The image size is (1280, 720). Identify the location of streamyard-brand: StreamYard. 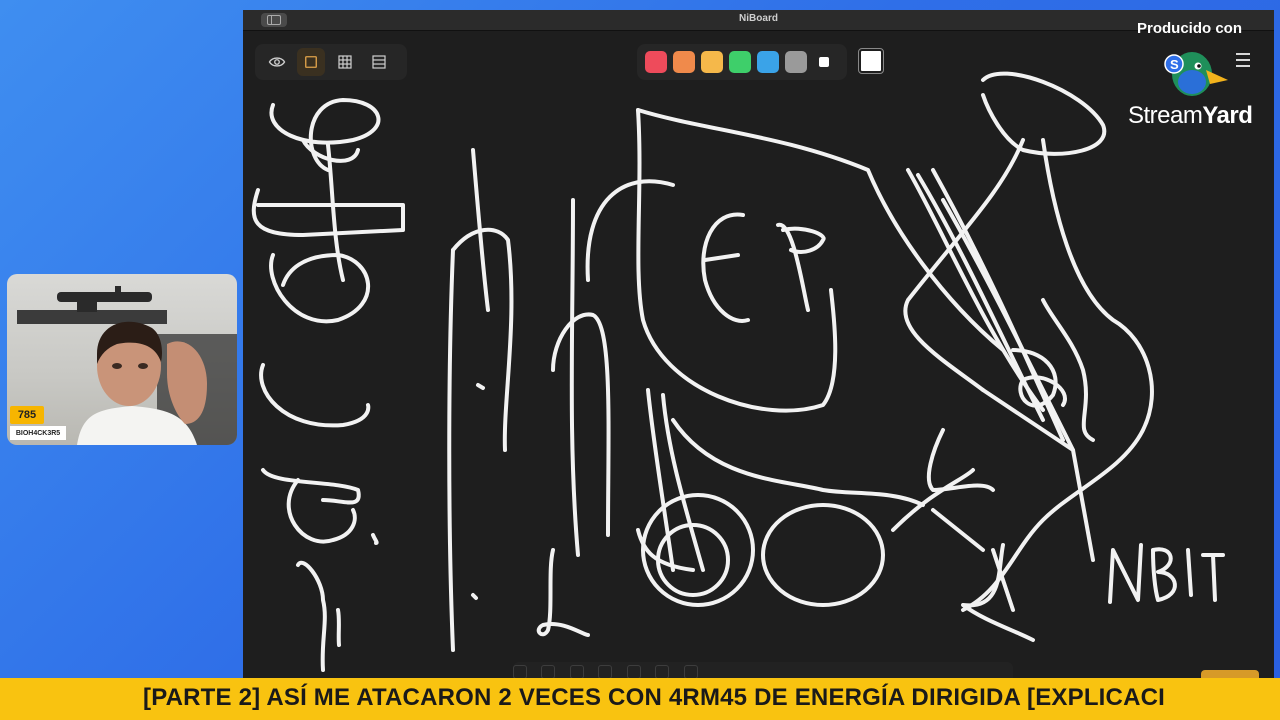
(1190, 116).